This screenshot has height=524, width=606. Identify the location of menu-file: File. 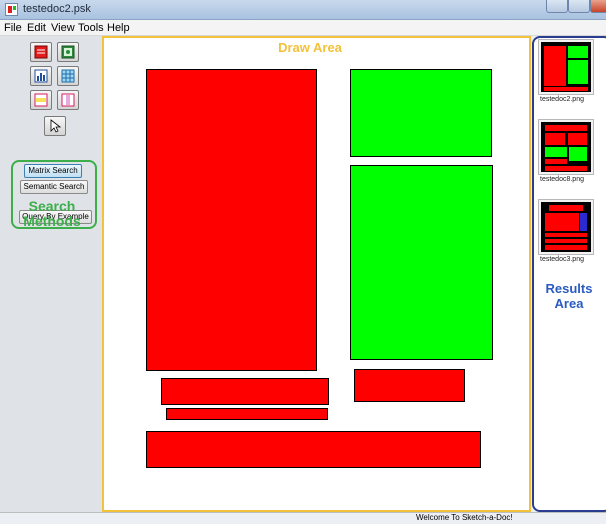
(13, 28).